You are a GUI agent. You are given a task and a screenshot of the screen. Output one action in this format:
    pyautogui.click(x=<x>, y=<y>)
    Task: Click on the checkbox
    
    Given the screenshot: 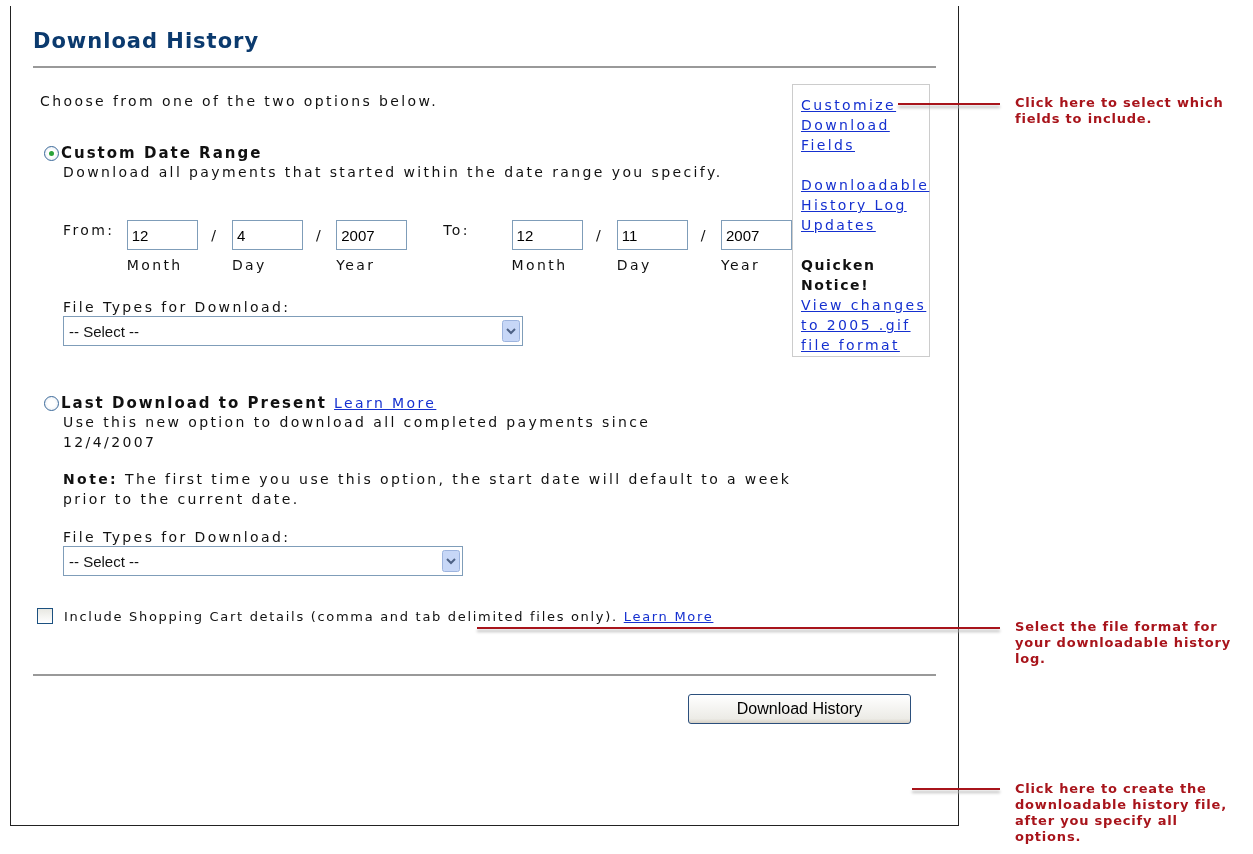 What is the action you would take?
    pyautogui.click(x=45, y=616)
    